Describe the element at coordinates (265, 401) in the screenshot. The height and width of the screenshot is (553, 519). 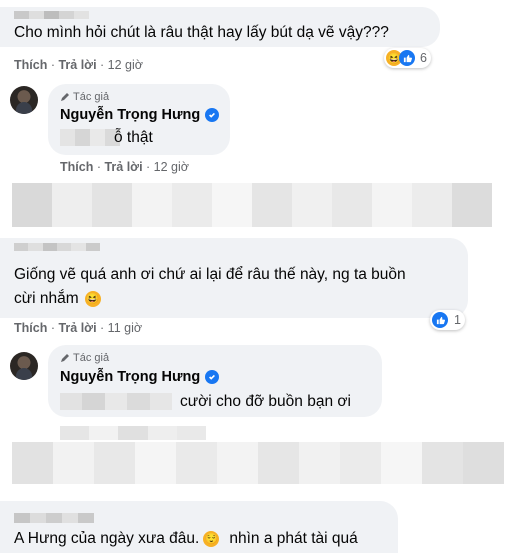
I see `reply-text: cười cho đỡ buồn bạn ơi` at that location.